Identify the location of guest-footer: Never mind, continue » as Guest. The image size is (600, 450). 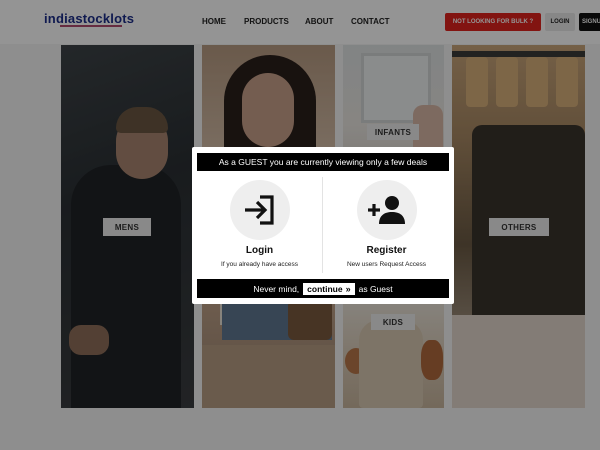
(323, 288).